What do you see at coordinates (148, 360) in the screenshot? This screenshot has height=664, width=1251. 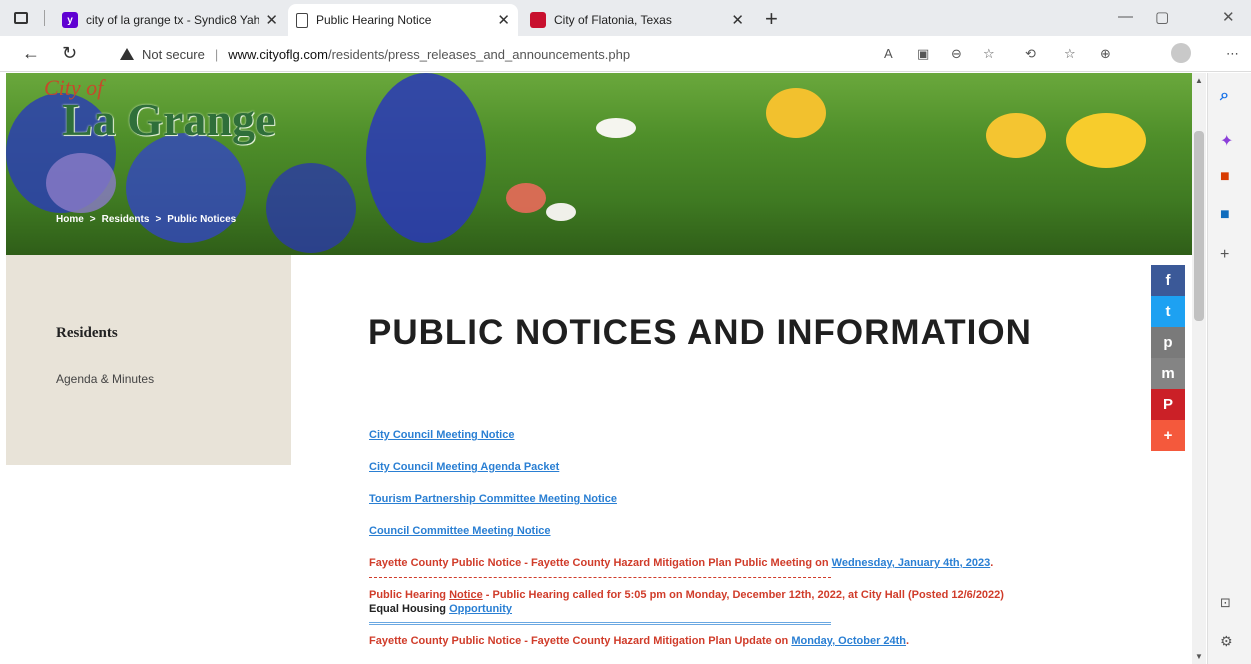 I see `sidebar: Residents Agenda & Minutes` at bounding box center [148, 360].